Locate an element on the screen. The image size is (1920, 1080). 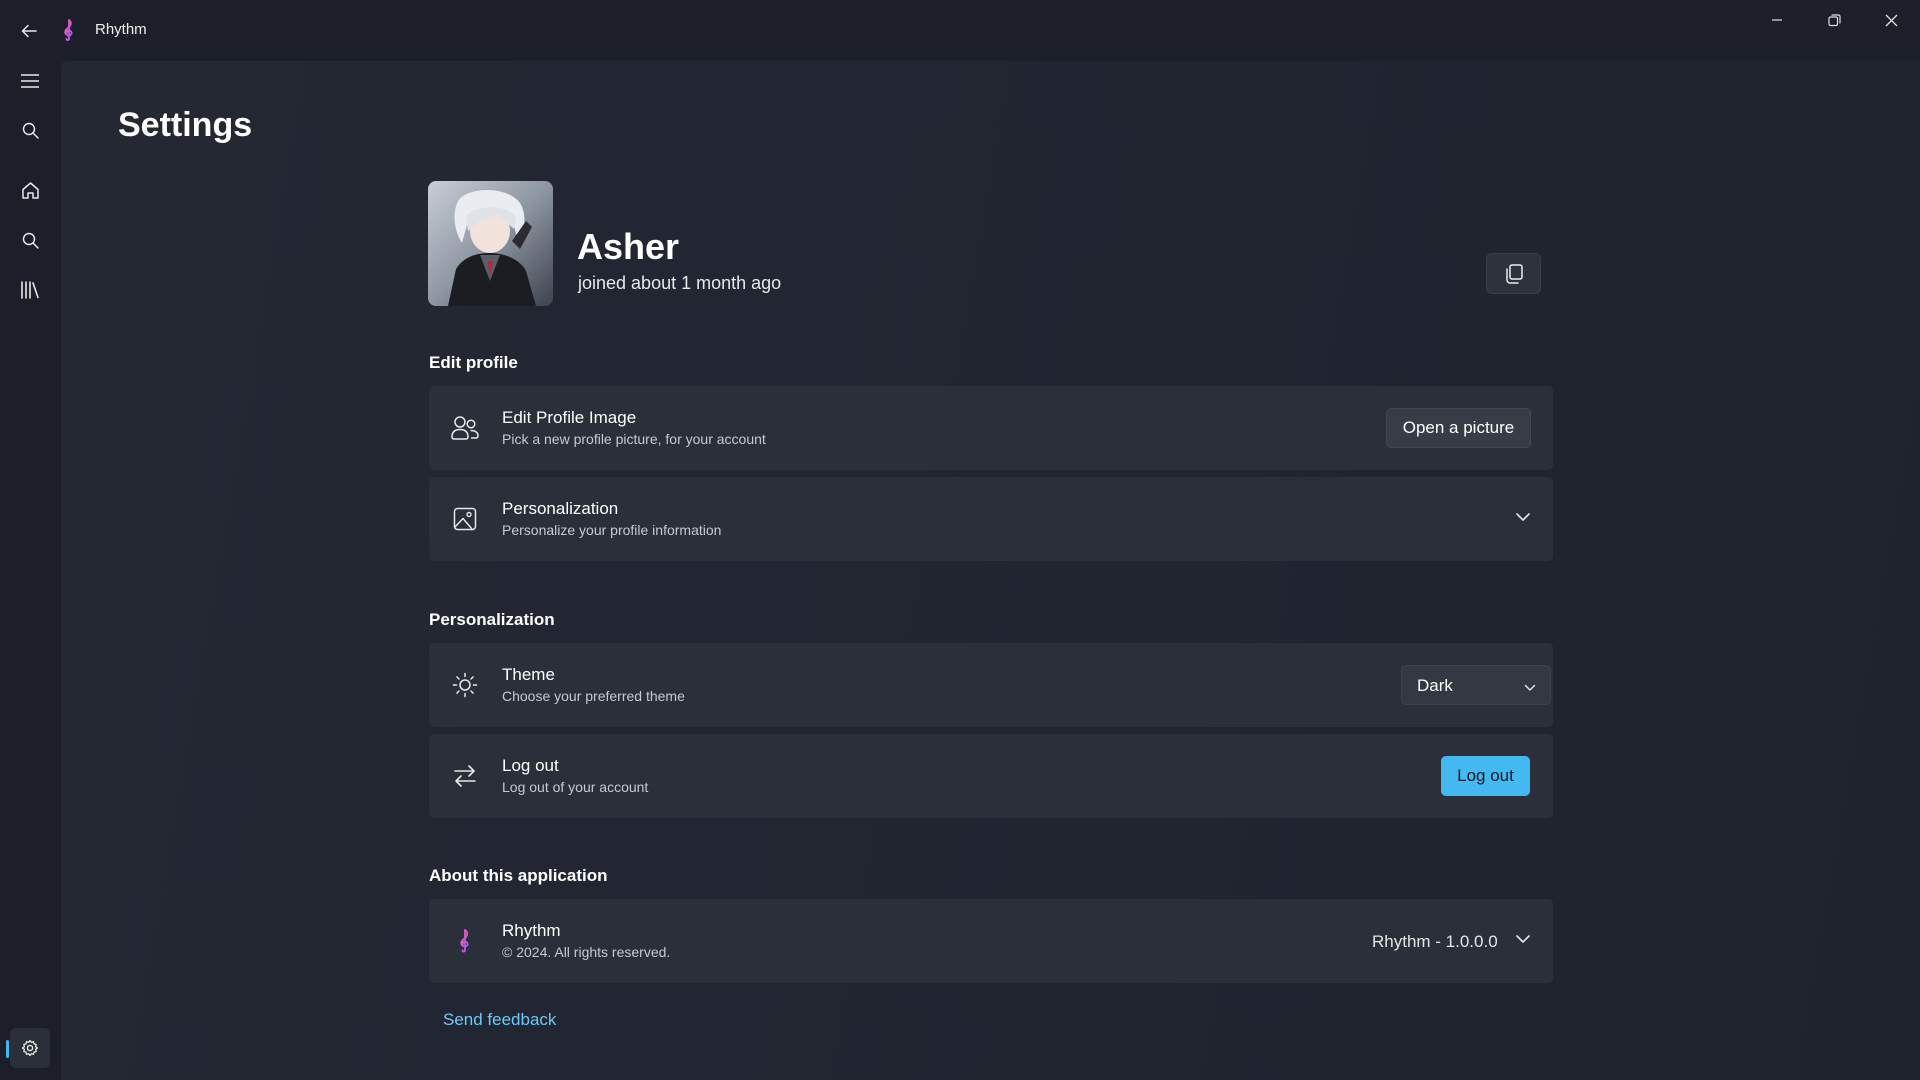
copy-icon is located at coordinates (1514, 273).